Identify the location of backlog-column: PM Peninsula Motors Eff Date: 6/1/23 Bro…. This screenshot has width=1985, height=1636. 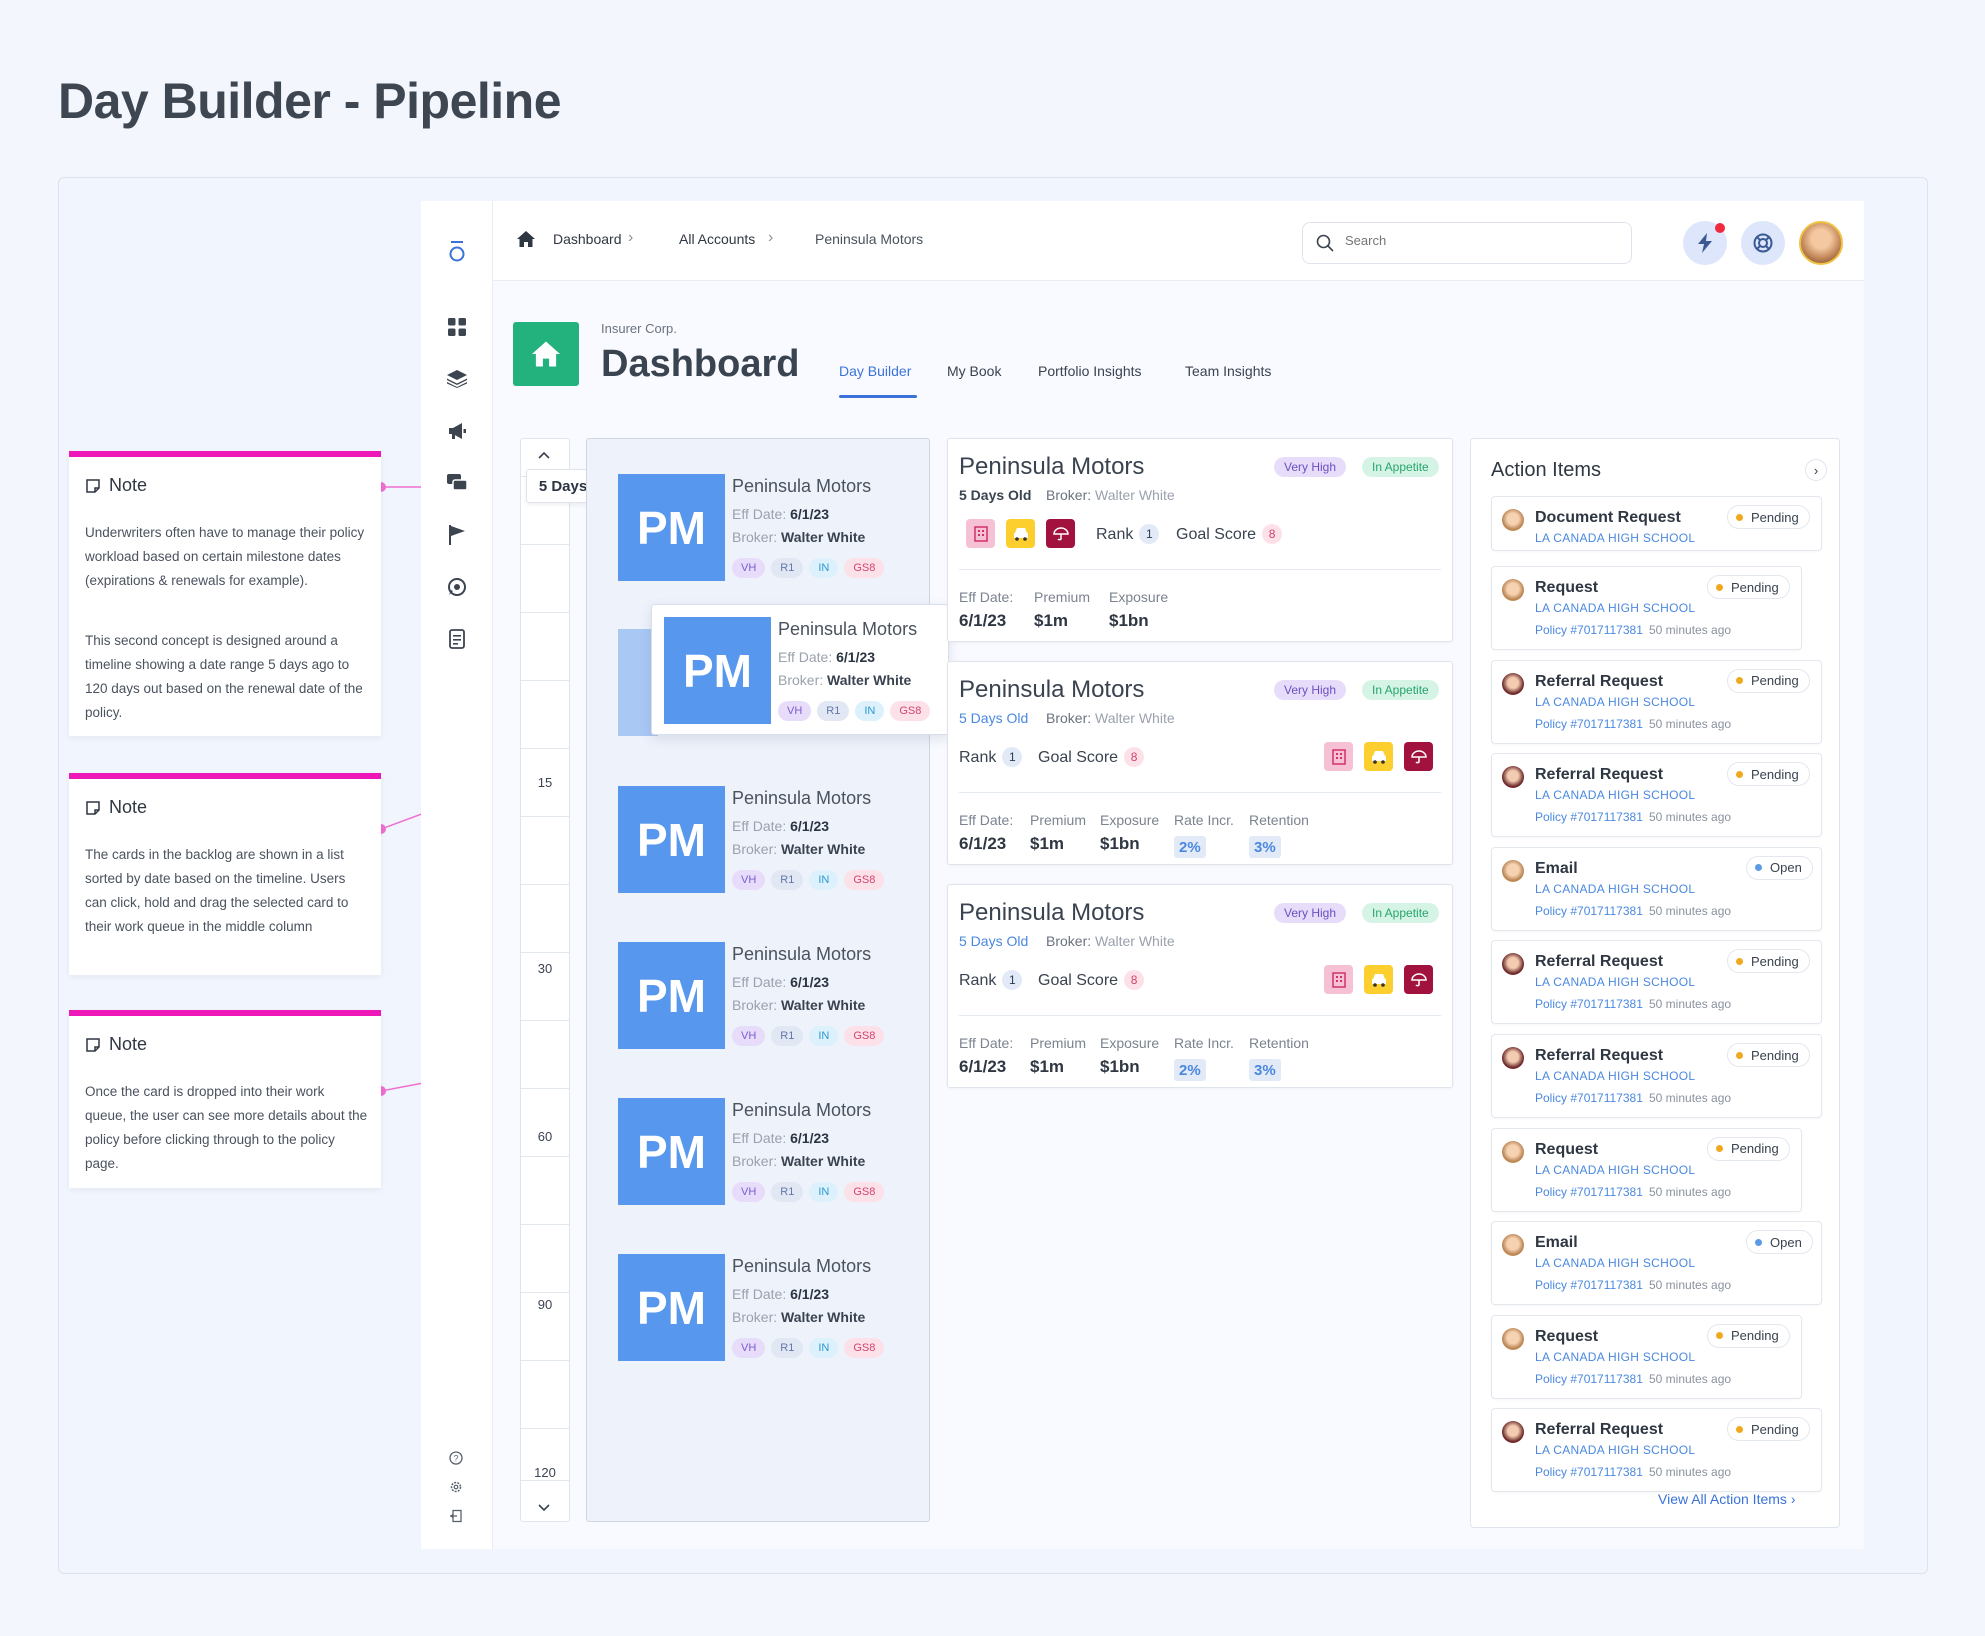
(758, 980).